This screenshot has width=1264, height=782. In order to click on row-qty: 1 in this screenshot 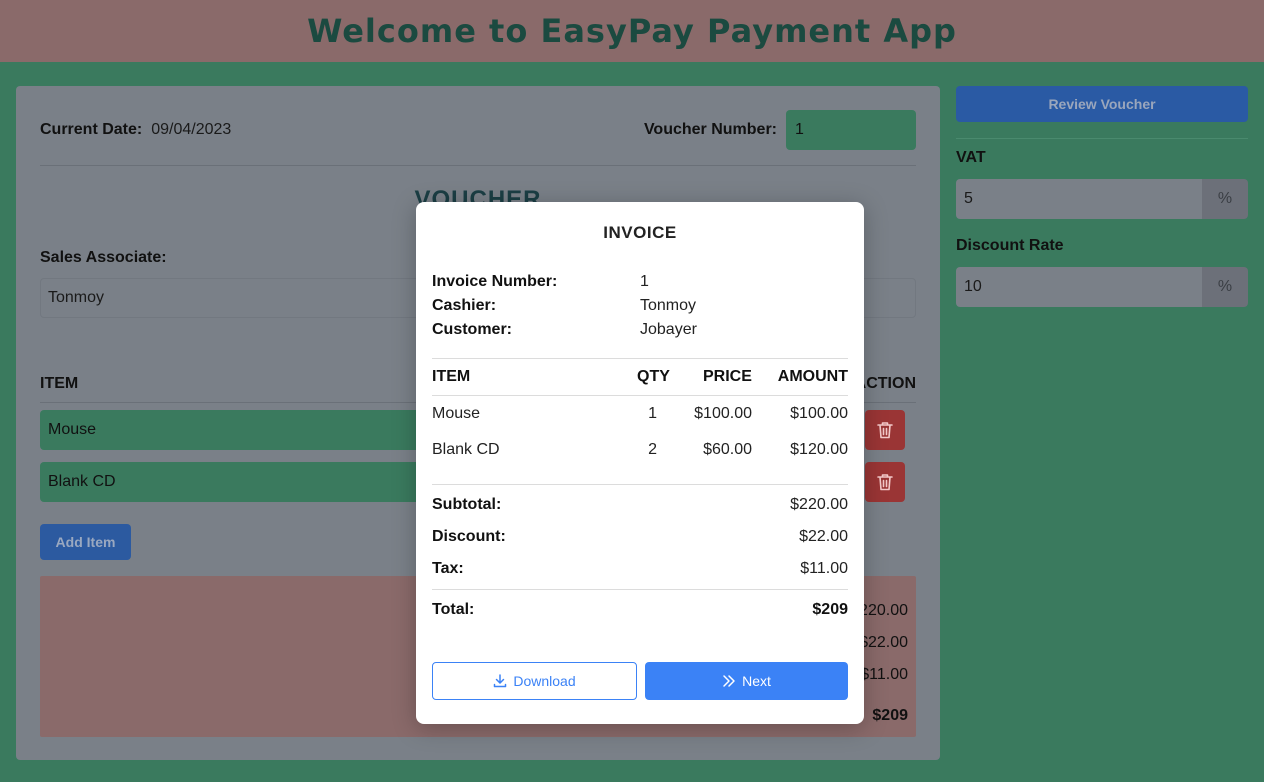, I will do `click(652, 413)`.